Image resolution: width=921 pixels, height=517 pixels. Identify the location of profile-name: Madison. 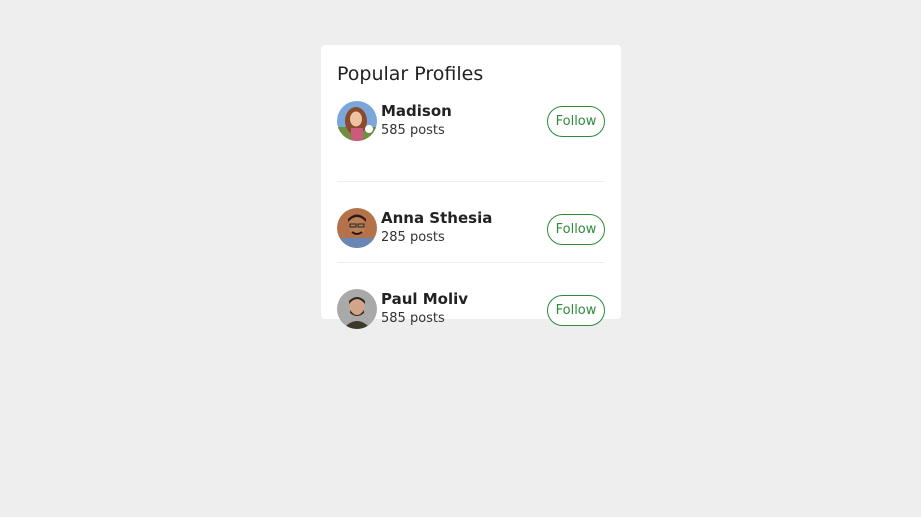
(416, 111).